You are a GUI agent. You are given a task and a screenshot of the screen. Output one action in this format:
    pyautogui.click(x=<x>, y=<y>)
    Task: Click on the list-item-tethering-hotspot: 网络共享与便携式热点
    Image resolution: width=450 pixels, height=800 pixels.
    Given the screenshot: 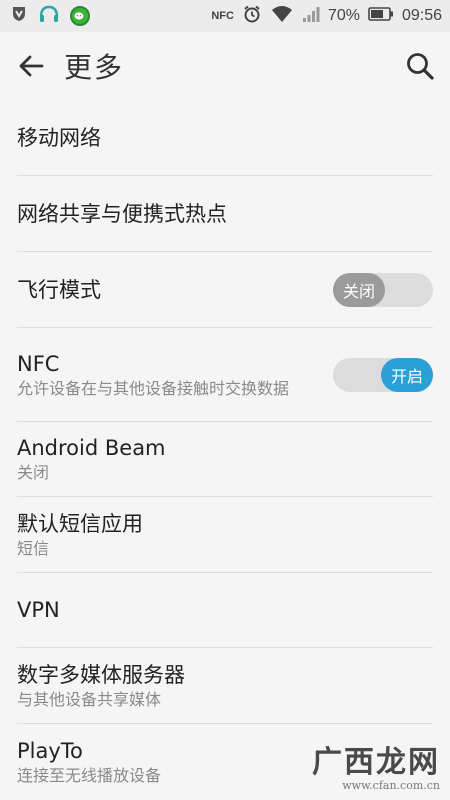 What is the action you would take?
    pyautogui.click(x=225, y=214)
    